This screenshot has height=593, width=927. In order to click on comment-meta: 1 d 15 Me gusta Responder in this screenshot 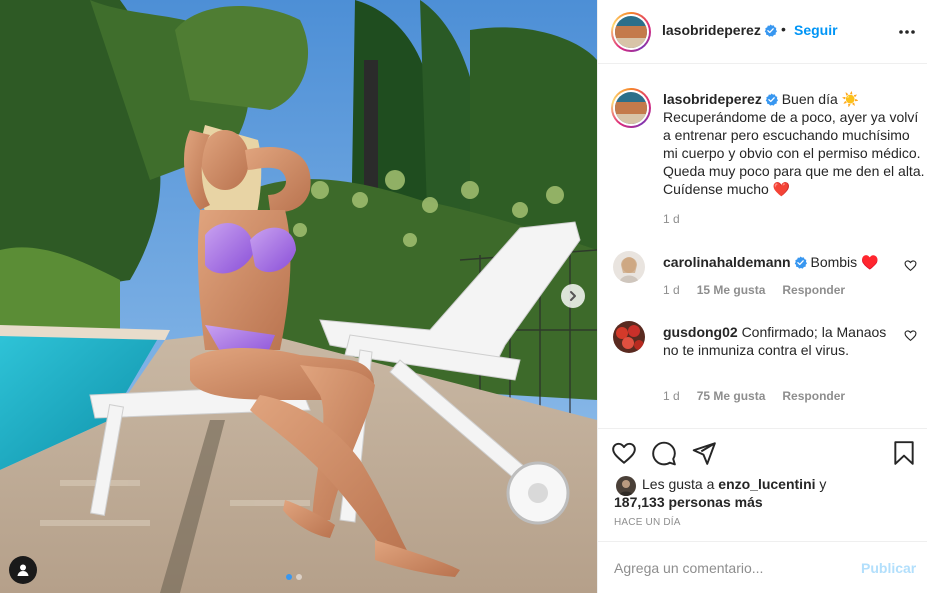, I will do `click(754, 290)`.